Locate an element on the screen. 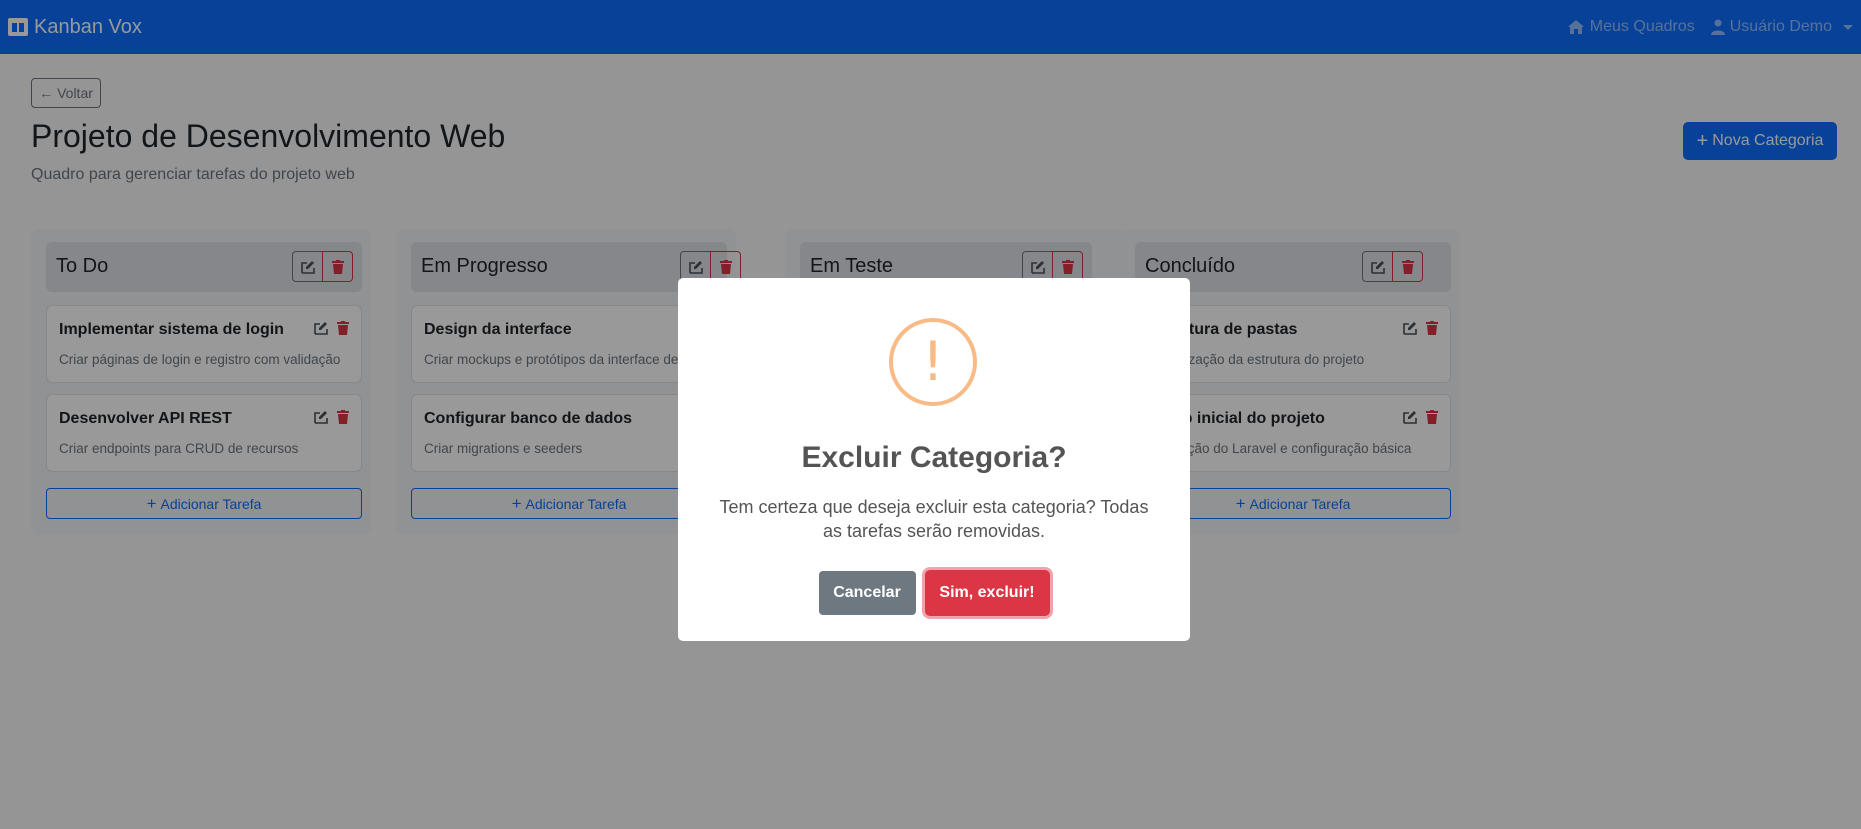 The width and height of the screenshot is (1861, 829). cancel-button: Cancelar is located at coordinates (867, 593).